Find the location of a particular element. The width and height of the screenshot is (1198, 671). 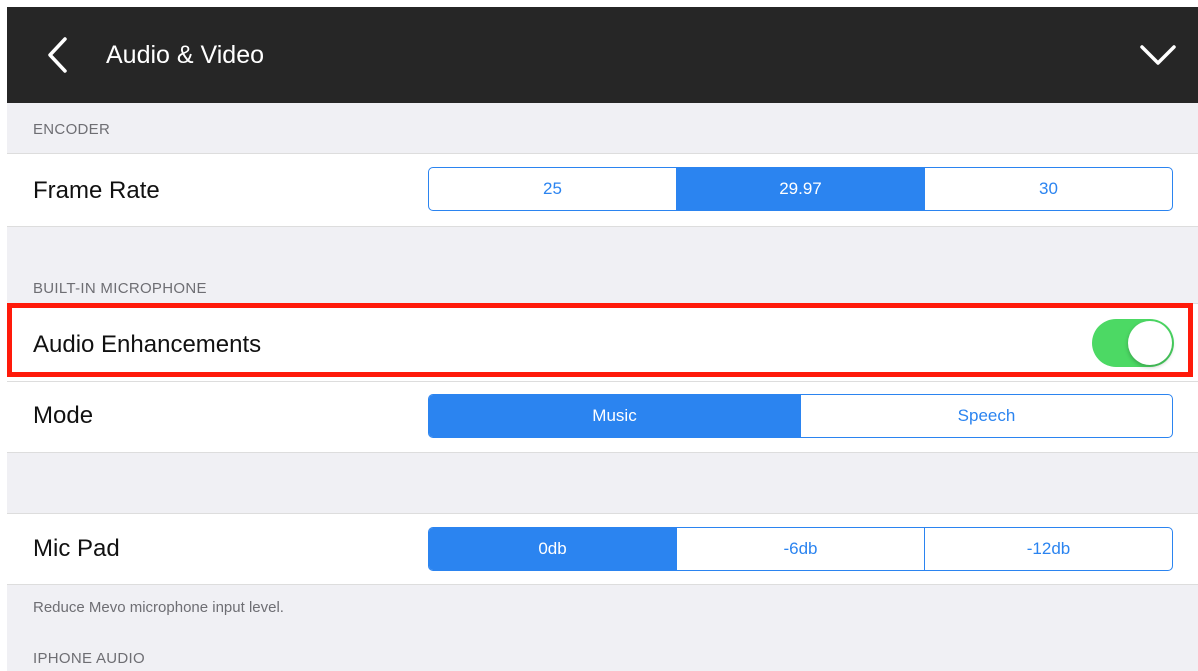

mic-pad-option-minus-6db: -6db is located at coordinates (801, 549).